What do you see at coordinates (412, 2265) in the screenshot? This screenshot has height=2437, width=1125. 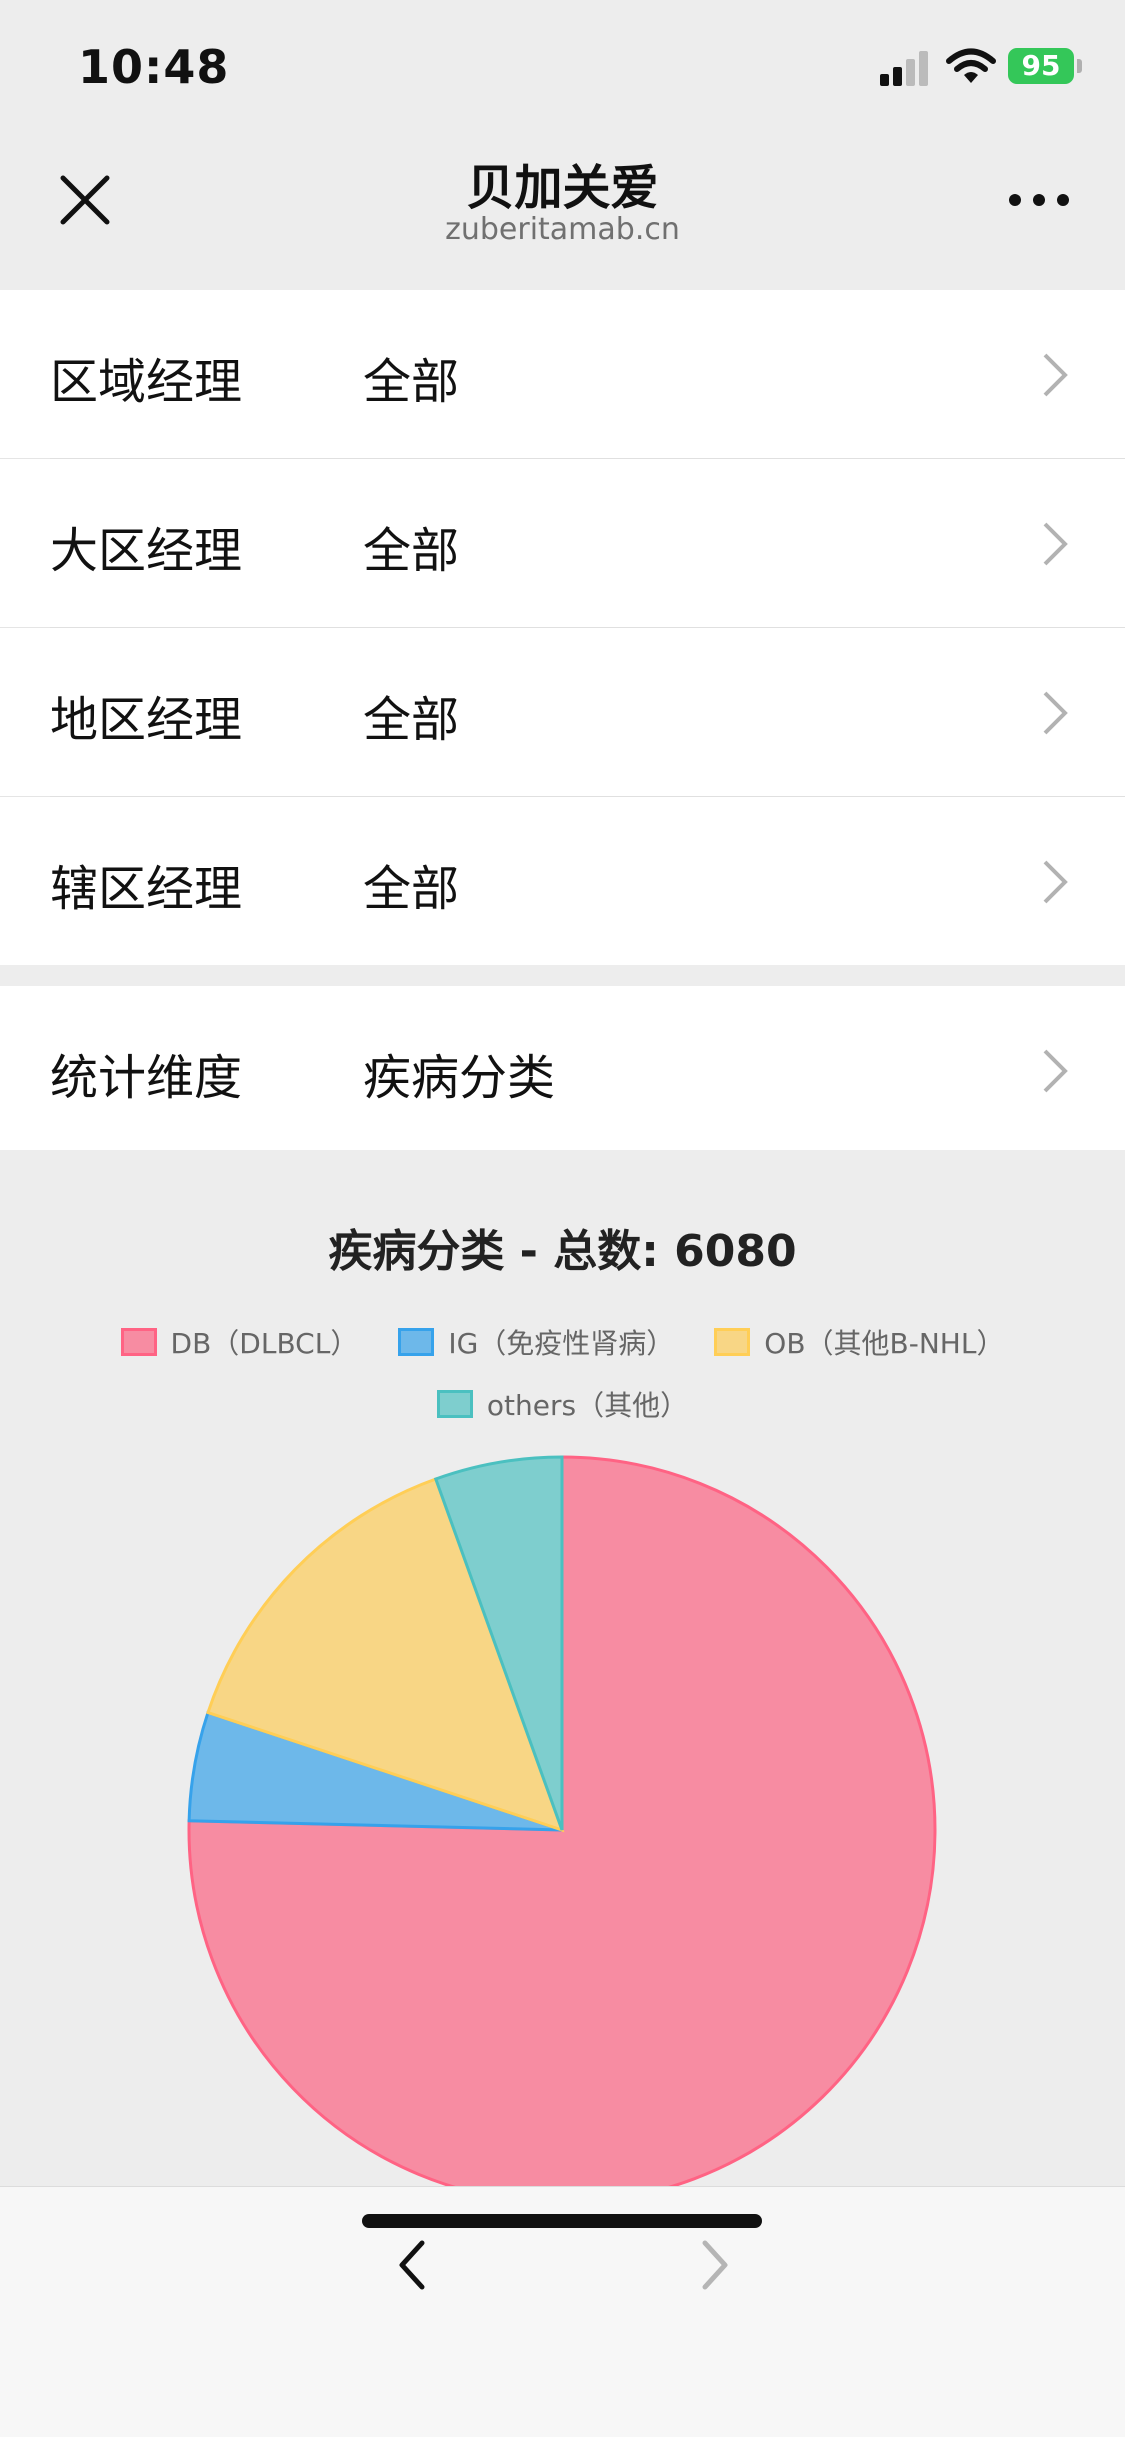 I see `back-arrow-icon` at bounding box center [412, 2265].